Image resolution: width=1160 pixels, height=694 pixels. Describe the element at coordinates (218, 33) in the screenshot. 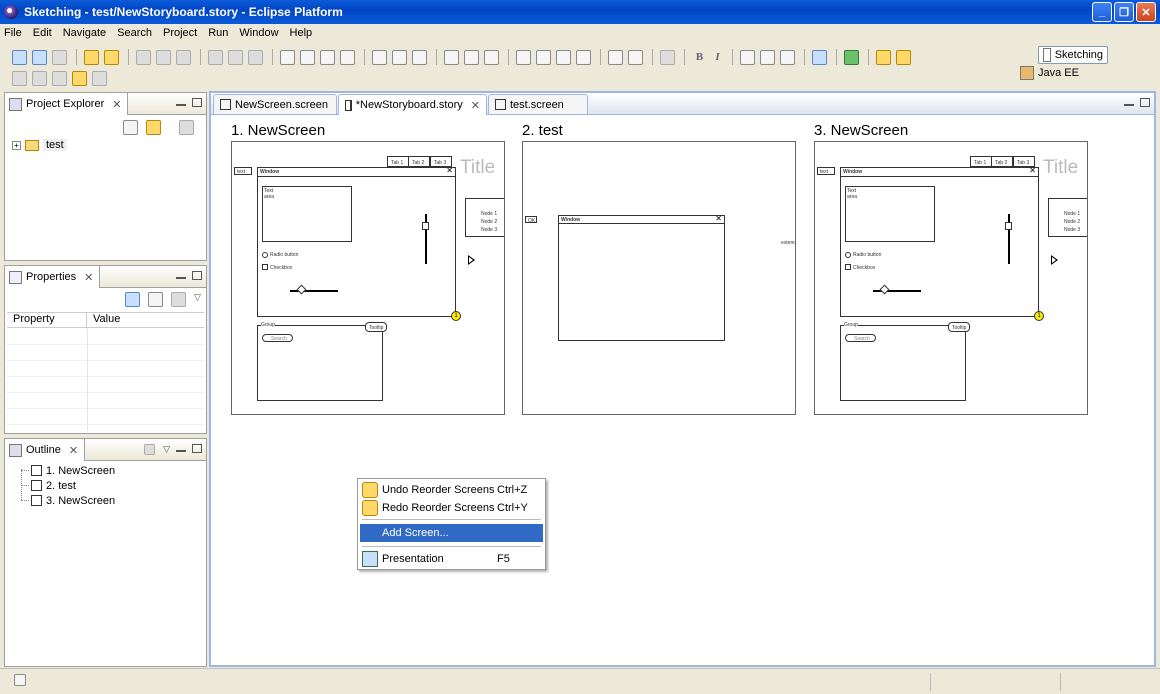

I see `menu-run: Run` at that location.